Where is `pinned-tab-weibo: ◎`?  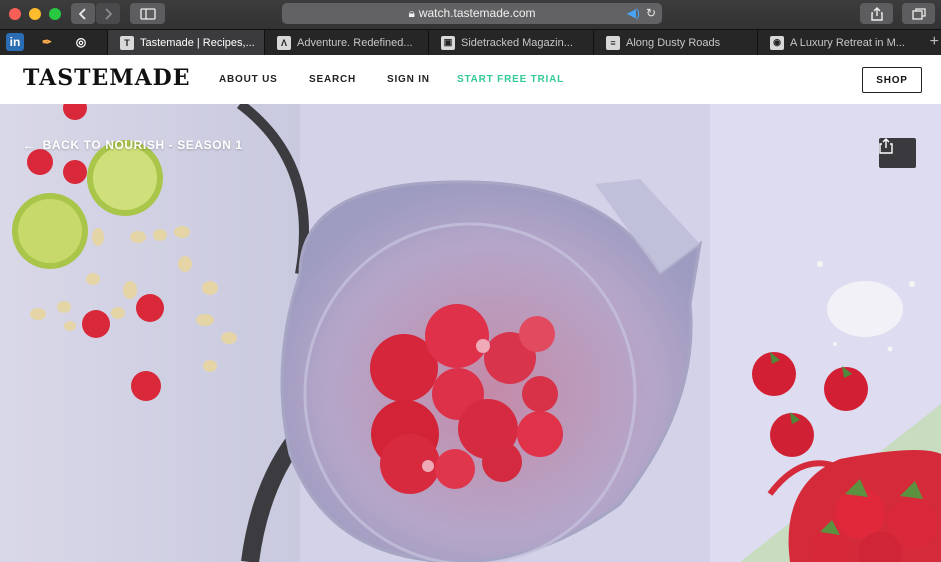
pinned-tab-weibo: ◎ is located at coordinates (81, 42).